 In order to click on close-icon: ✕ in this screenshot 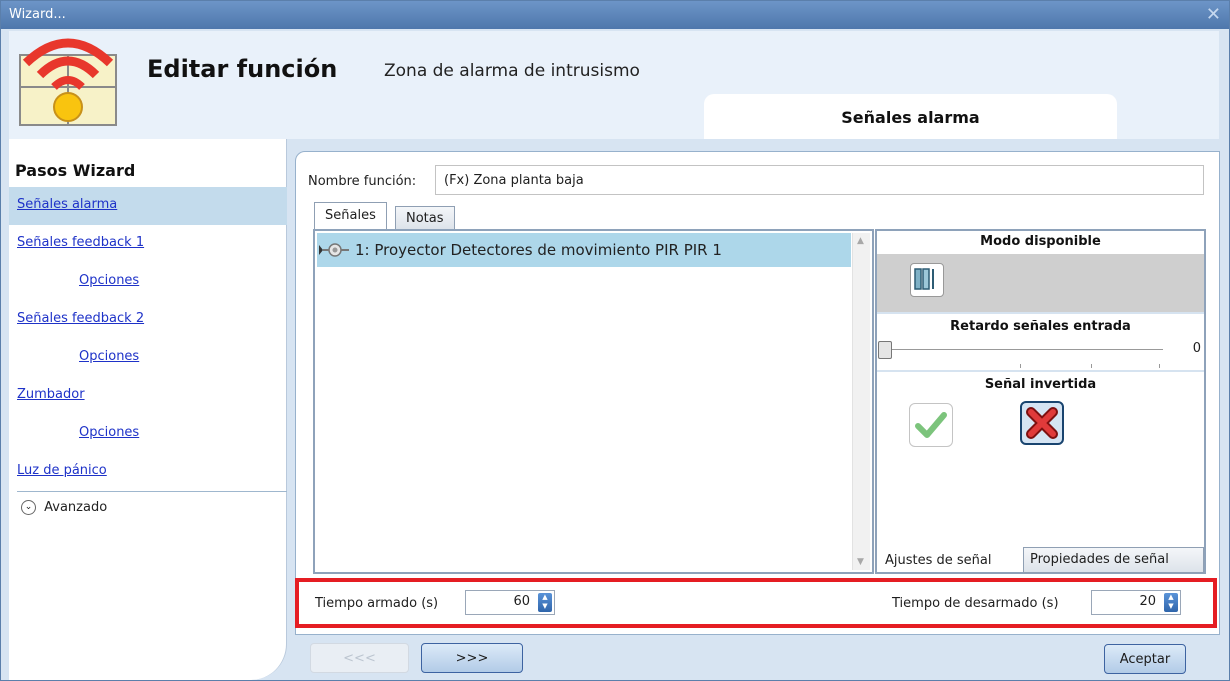, I will do `click(1213, 14)`.